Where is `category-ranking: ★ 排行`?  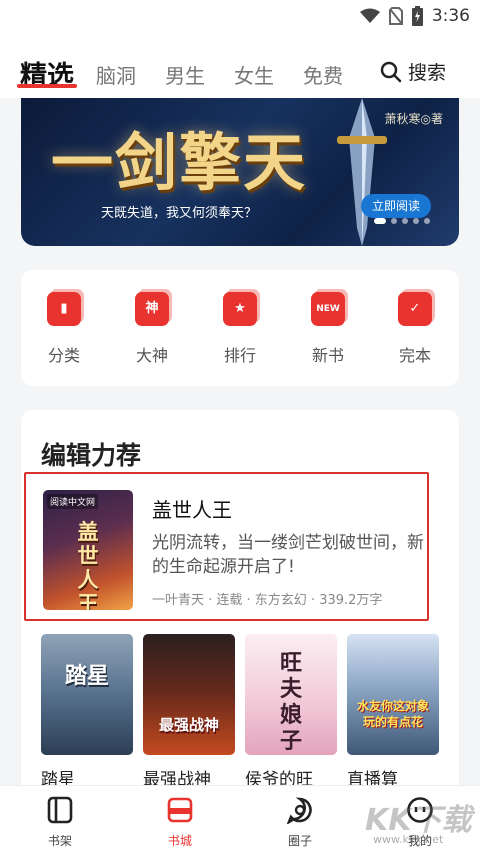 category-ranking: ★ 排行 is located at coordinates (240, 329).